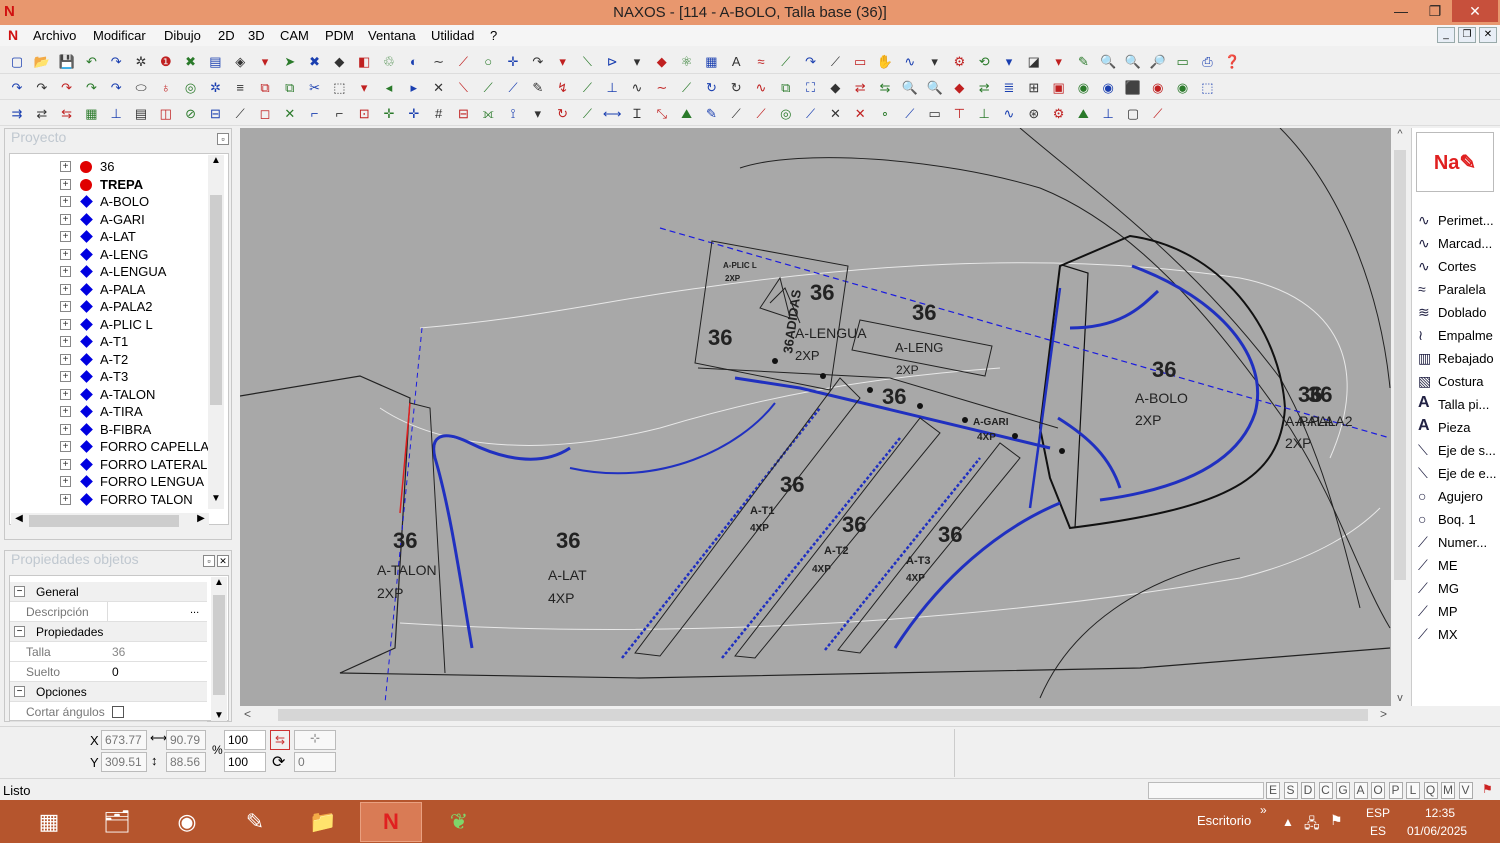 The height and width of the screenshot is (843, 1500). I want to click on toolbar-chevron-icon: », so click(1263, 810).